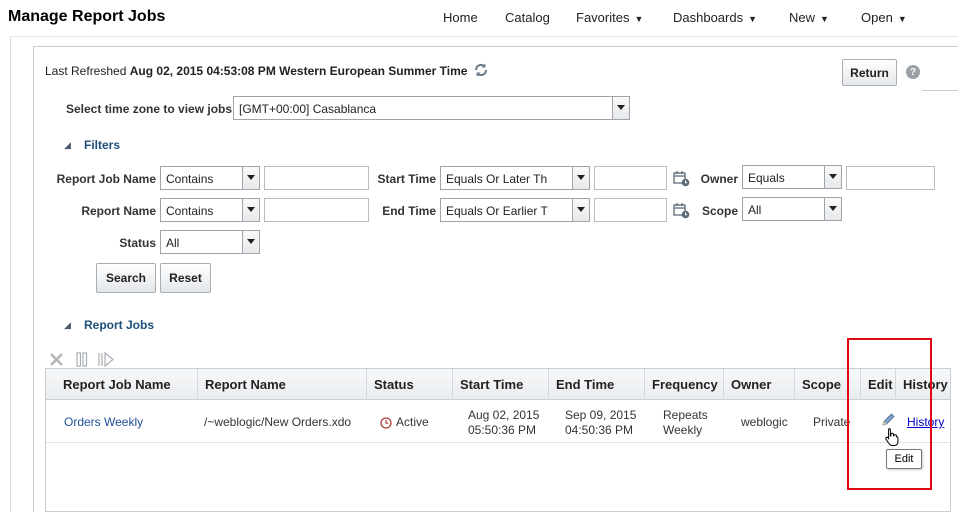  Describe the element at coordinates (119, 325) in the screenshot. I see `report-jobs-title: Report Jobs` at that location.